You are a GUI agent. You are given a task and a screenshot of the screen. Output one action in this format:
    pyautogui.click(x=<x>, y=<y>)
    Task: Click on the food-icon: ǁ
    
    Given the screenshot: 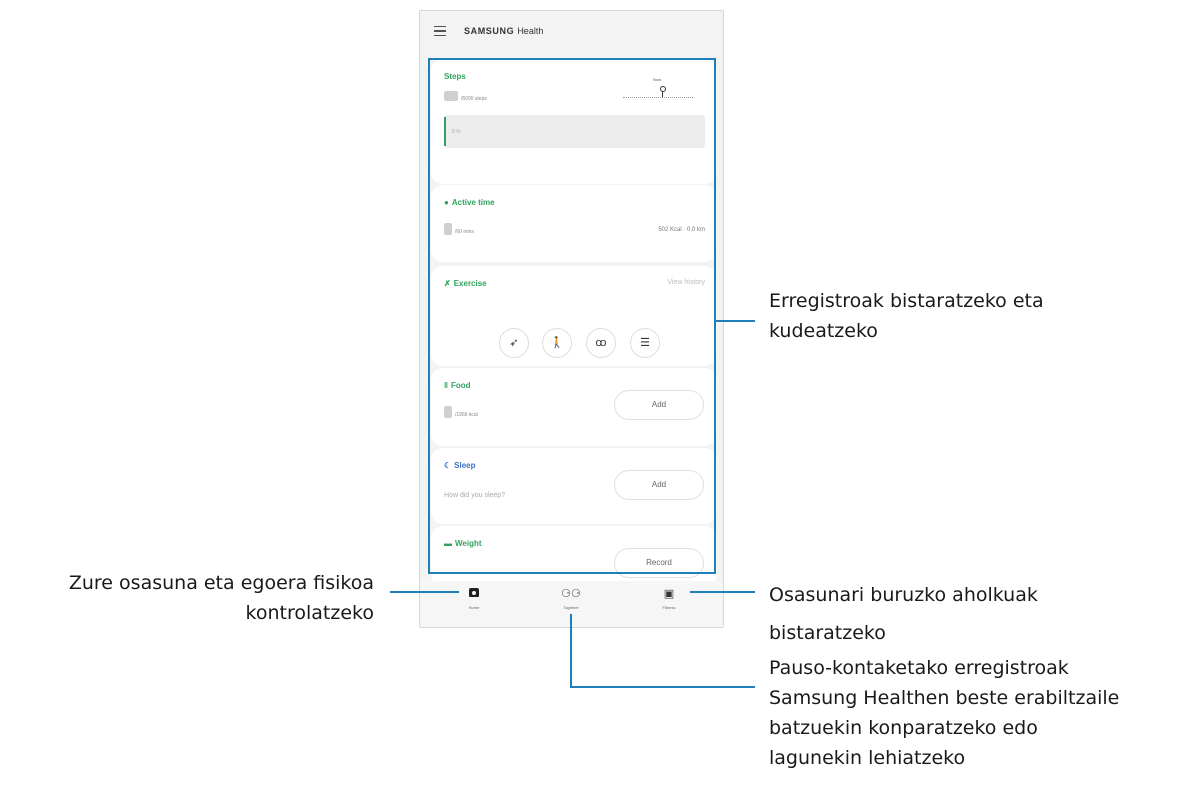 What is the action you would take?
    pyautogui.click(x=446, y=385)
    